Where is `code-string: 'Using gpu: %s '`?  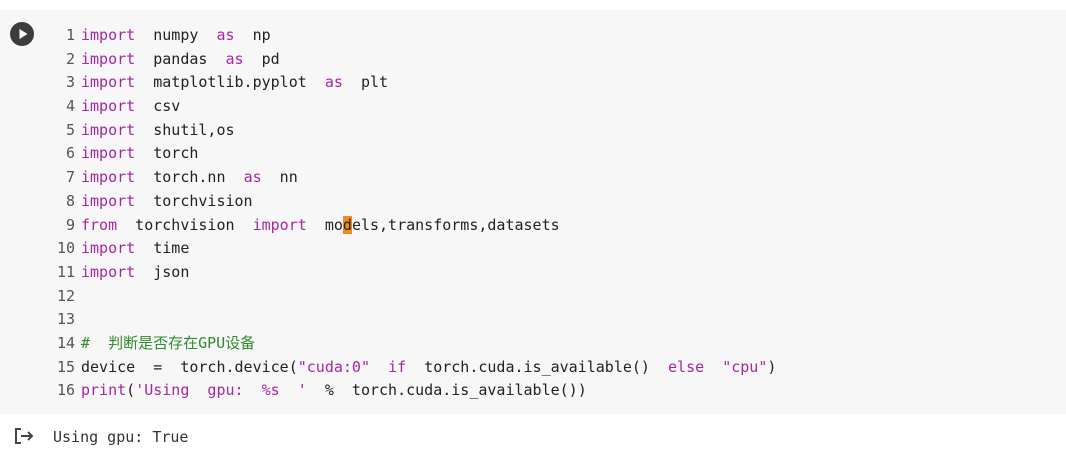
code-string: 'Using gpu: %s ' is located at coordinates (221, 390).